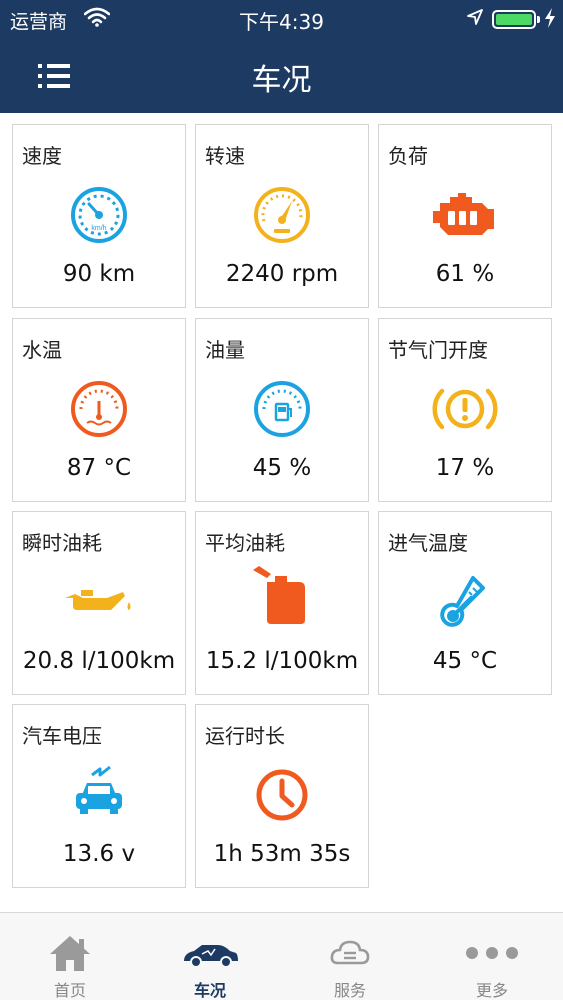 The image size is (563, 1000). I want to click on battery-tip, so click(538, 19).